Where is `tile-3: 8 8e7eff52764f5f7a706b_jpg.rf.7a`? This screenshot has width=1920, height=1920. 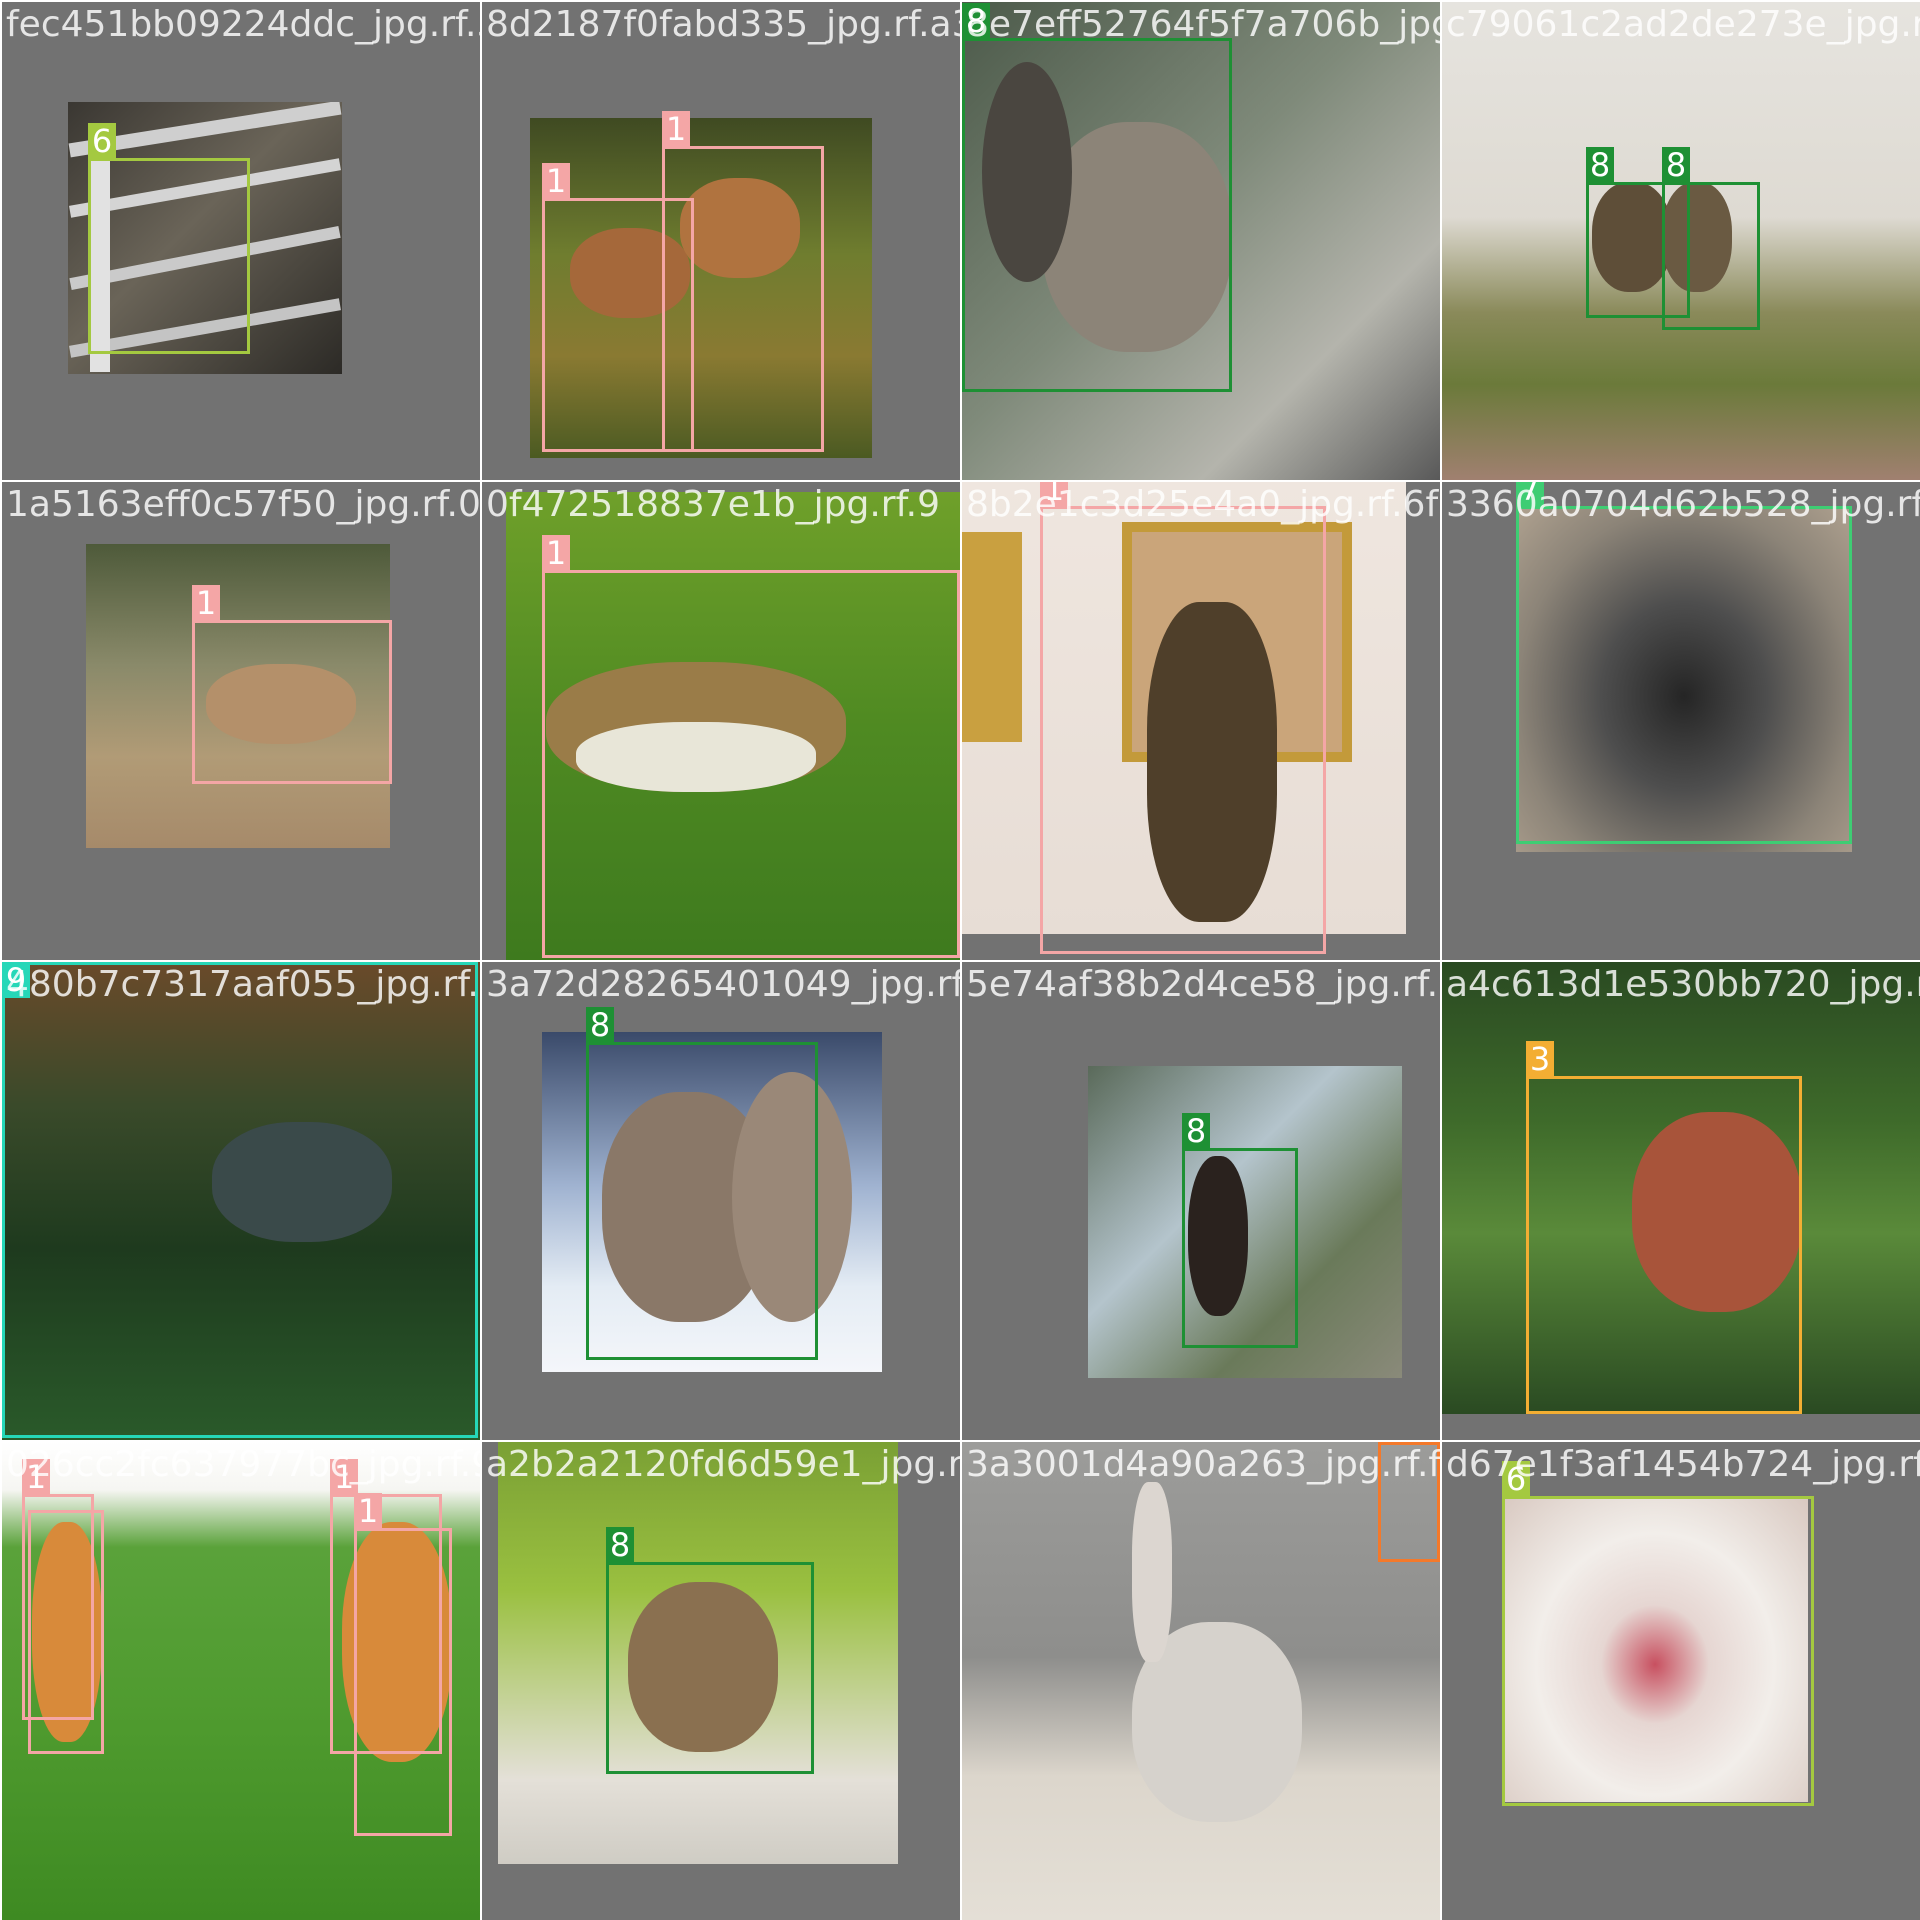
tile-3: 8 8e7eff52764f5f7a706b_jpg.rf.7a is located at coordinates (1201, 241).